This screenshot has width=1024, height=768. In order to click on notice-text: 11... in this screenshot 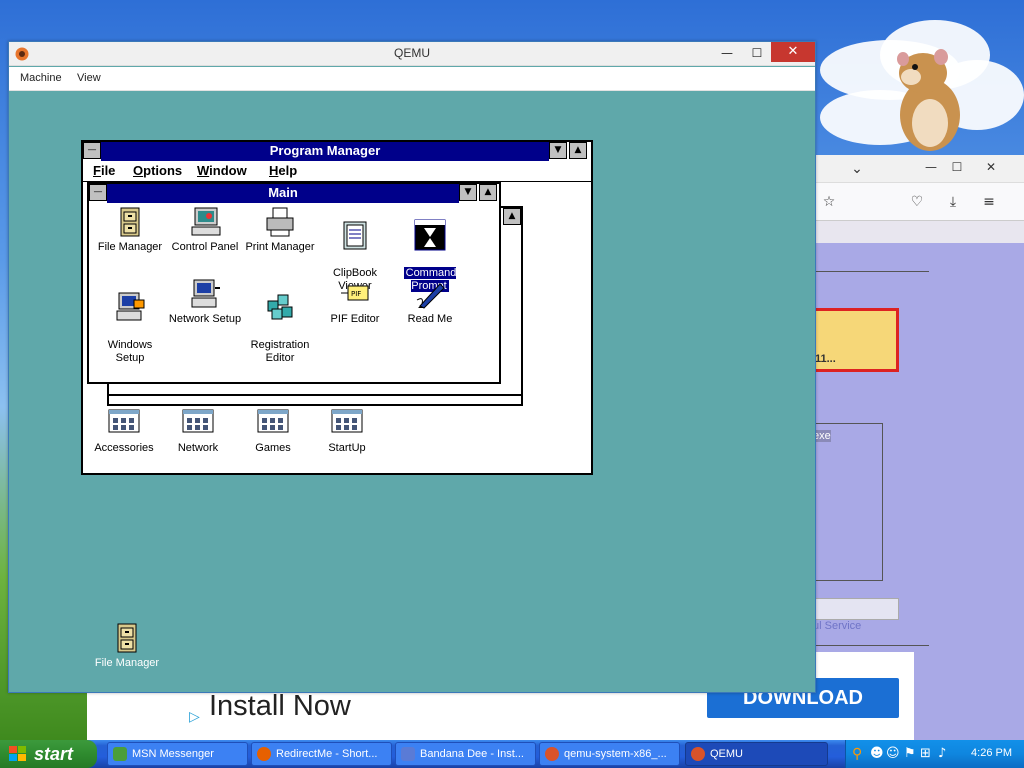, I will do `click(825, 359)`.